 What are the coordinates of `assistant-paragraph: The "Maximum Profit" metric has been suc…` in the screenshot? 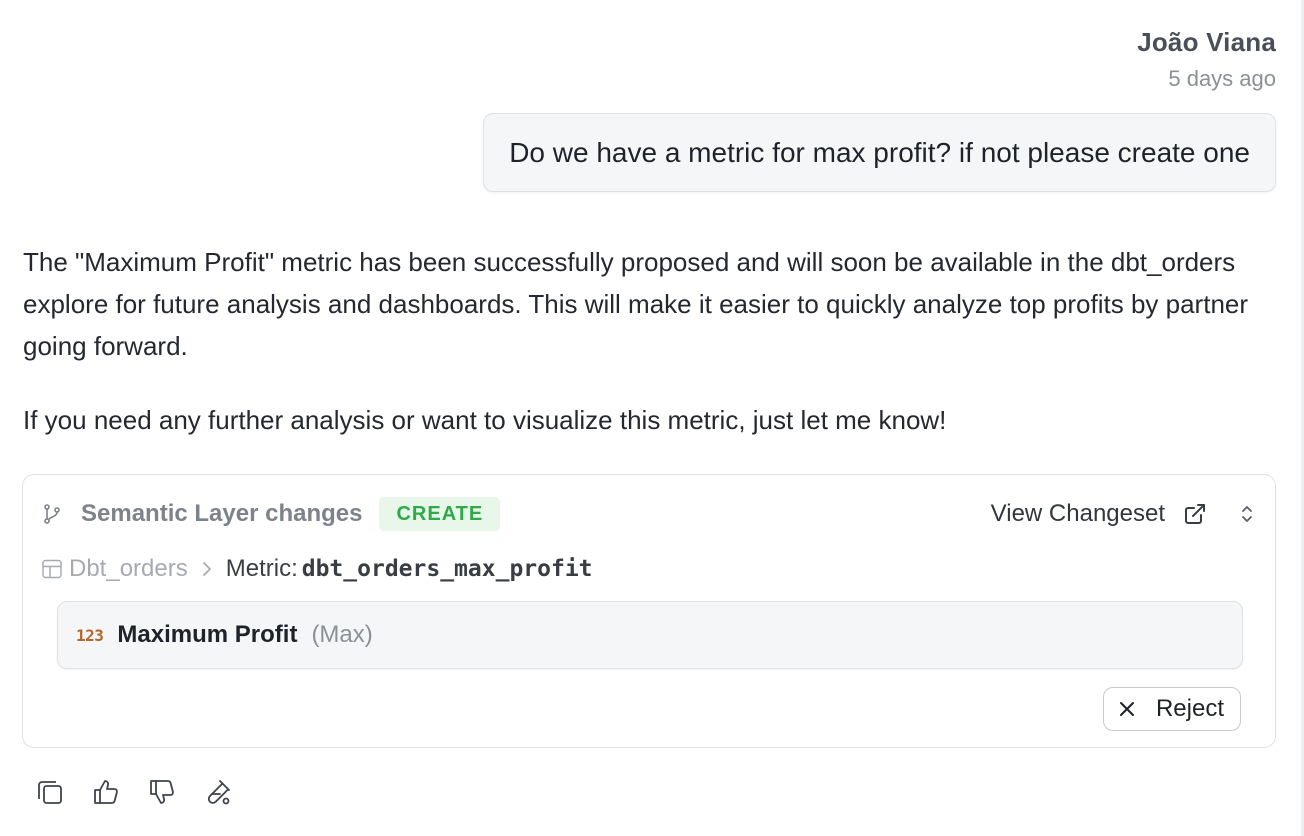 It's located at (636, 304).